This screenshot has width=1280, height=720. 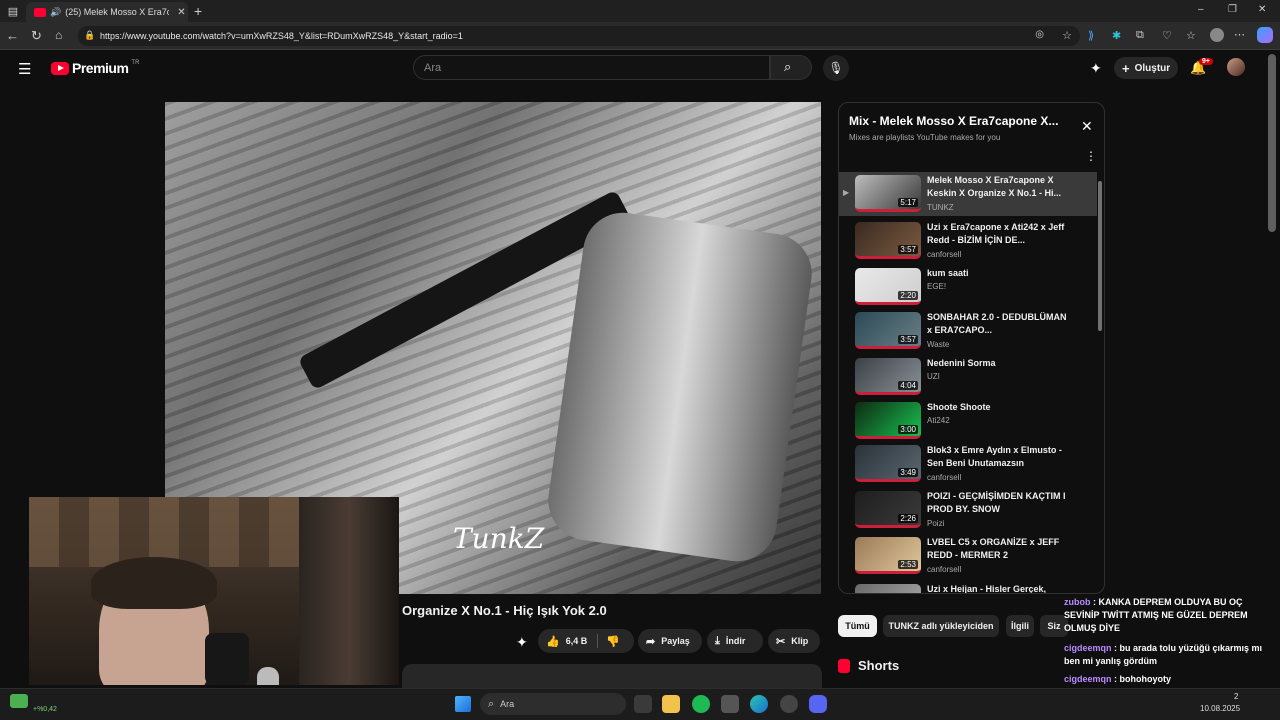 I want to click on more-icon: ⋯, so click(x=1239, y=34).